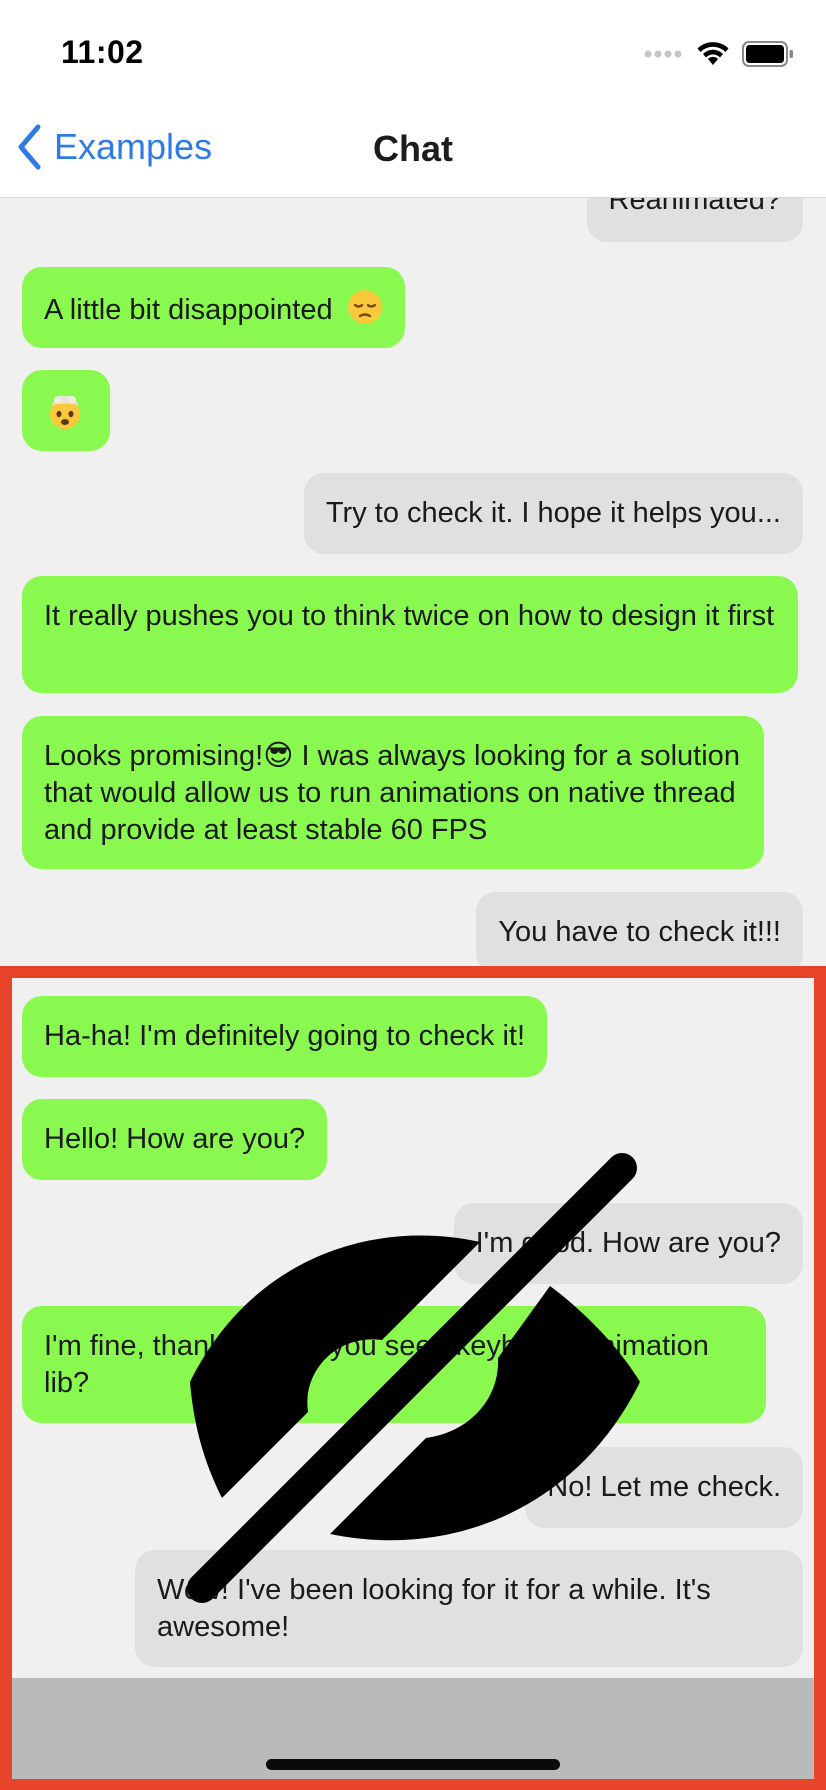  I want to click on message-text: A little bit disappointed, so click(188, 310).